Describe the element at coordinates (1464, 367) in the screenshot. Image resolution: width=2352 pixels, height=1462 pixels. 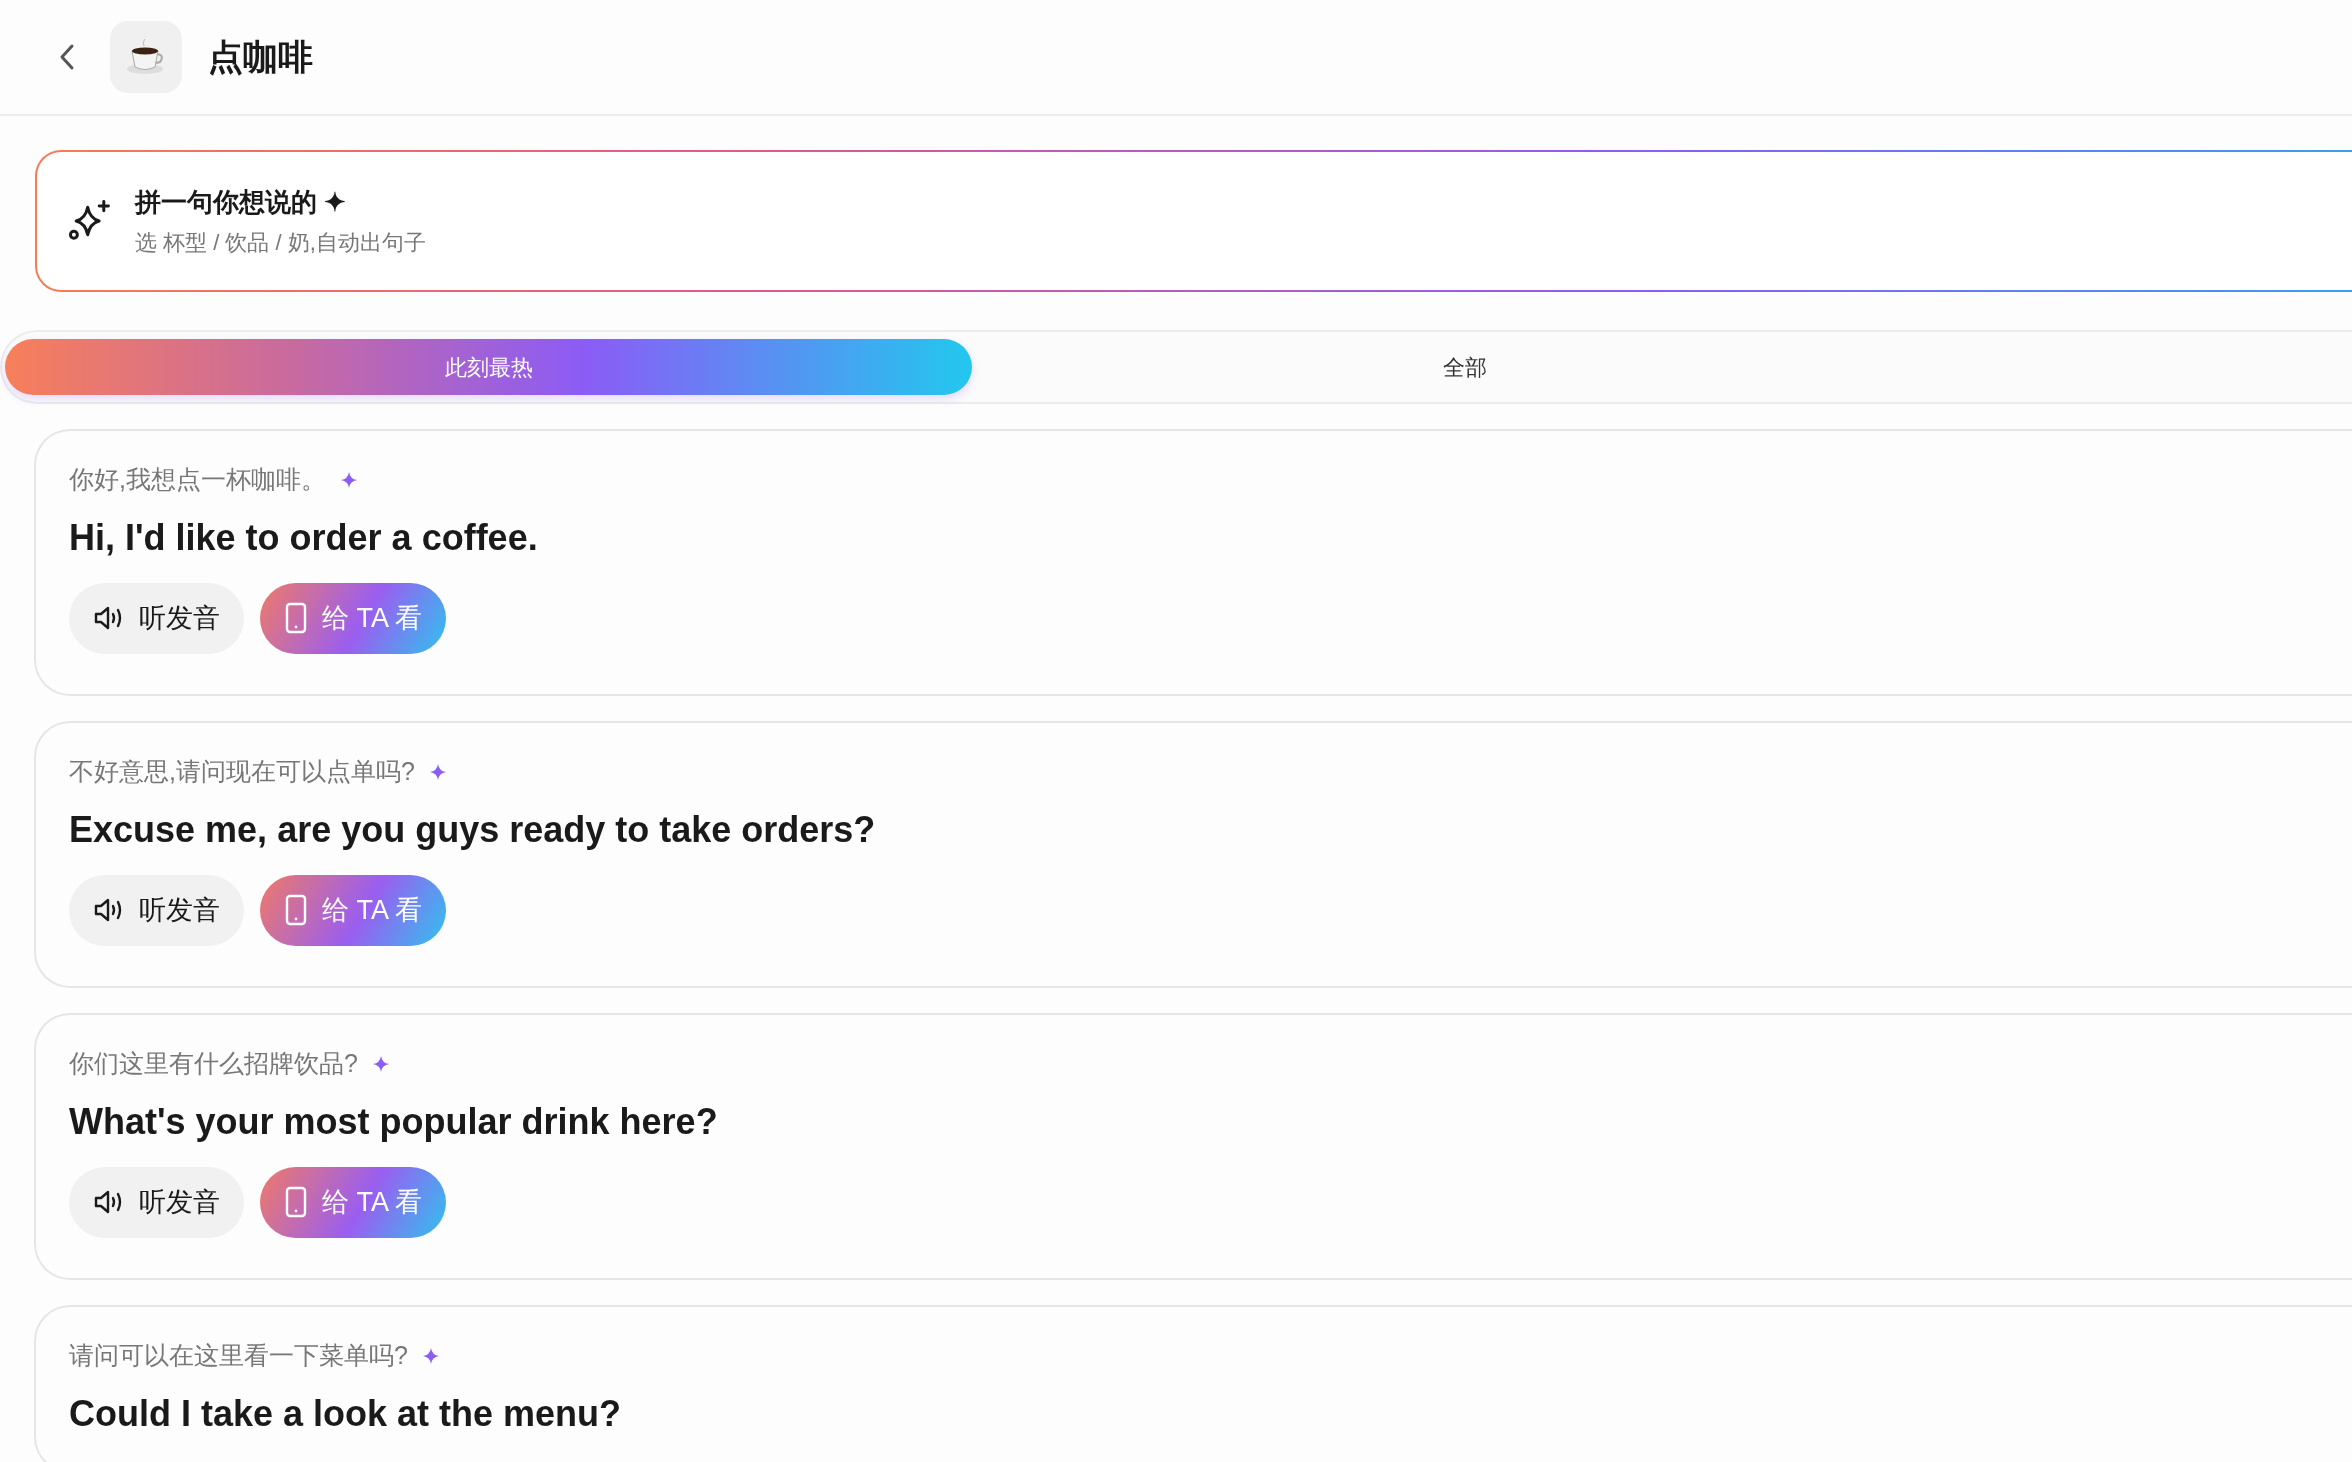
I see `tab: 全部` at that location.